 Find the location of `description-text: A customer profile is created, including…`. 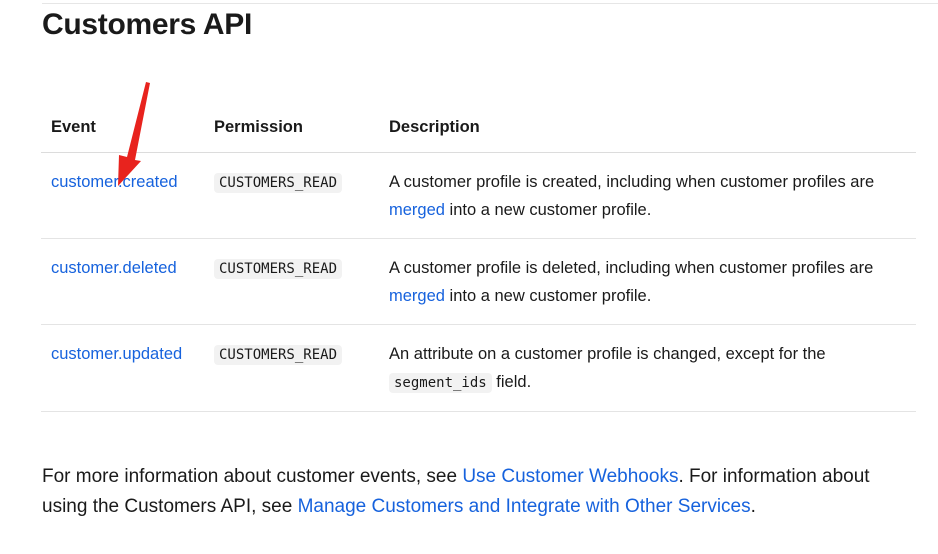

description-text: A customer profile is created, including… is located at coordinates (632, 182).